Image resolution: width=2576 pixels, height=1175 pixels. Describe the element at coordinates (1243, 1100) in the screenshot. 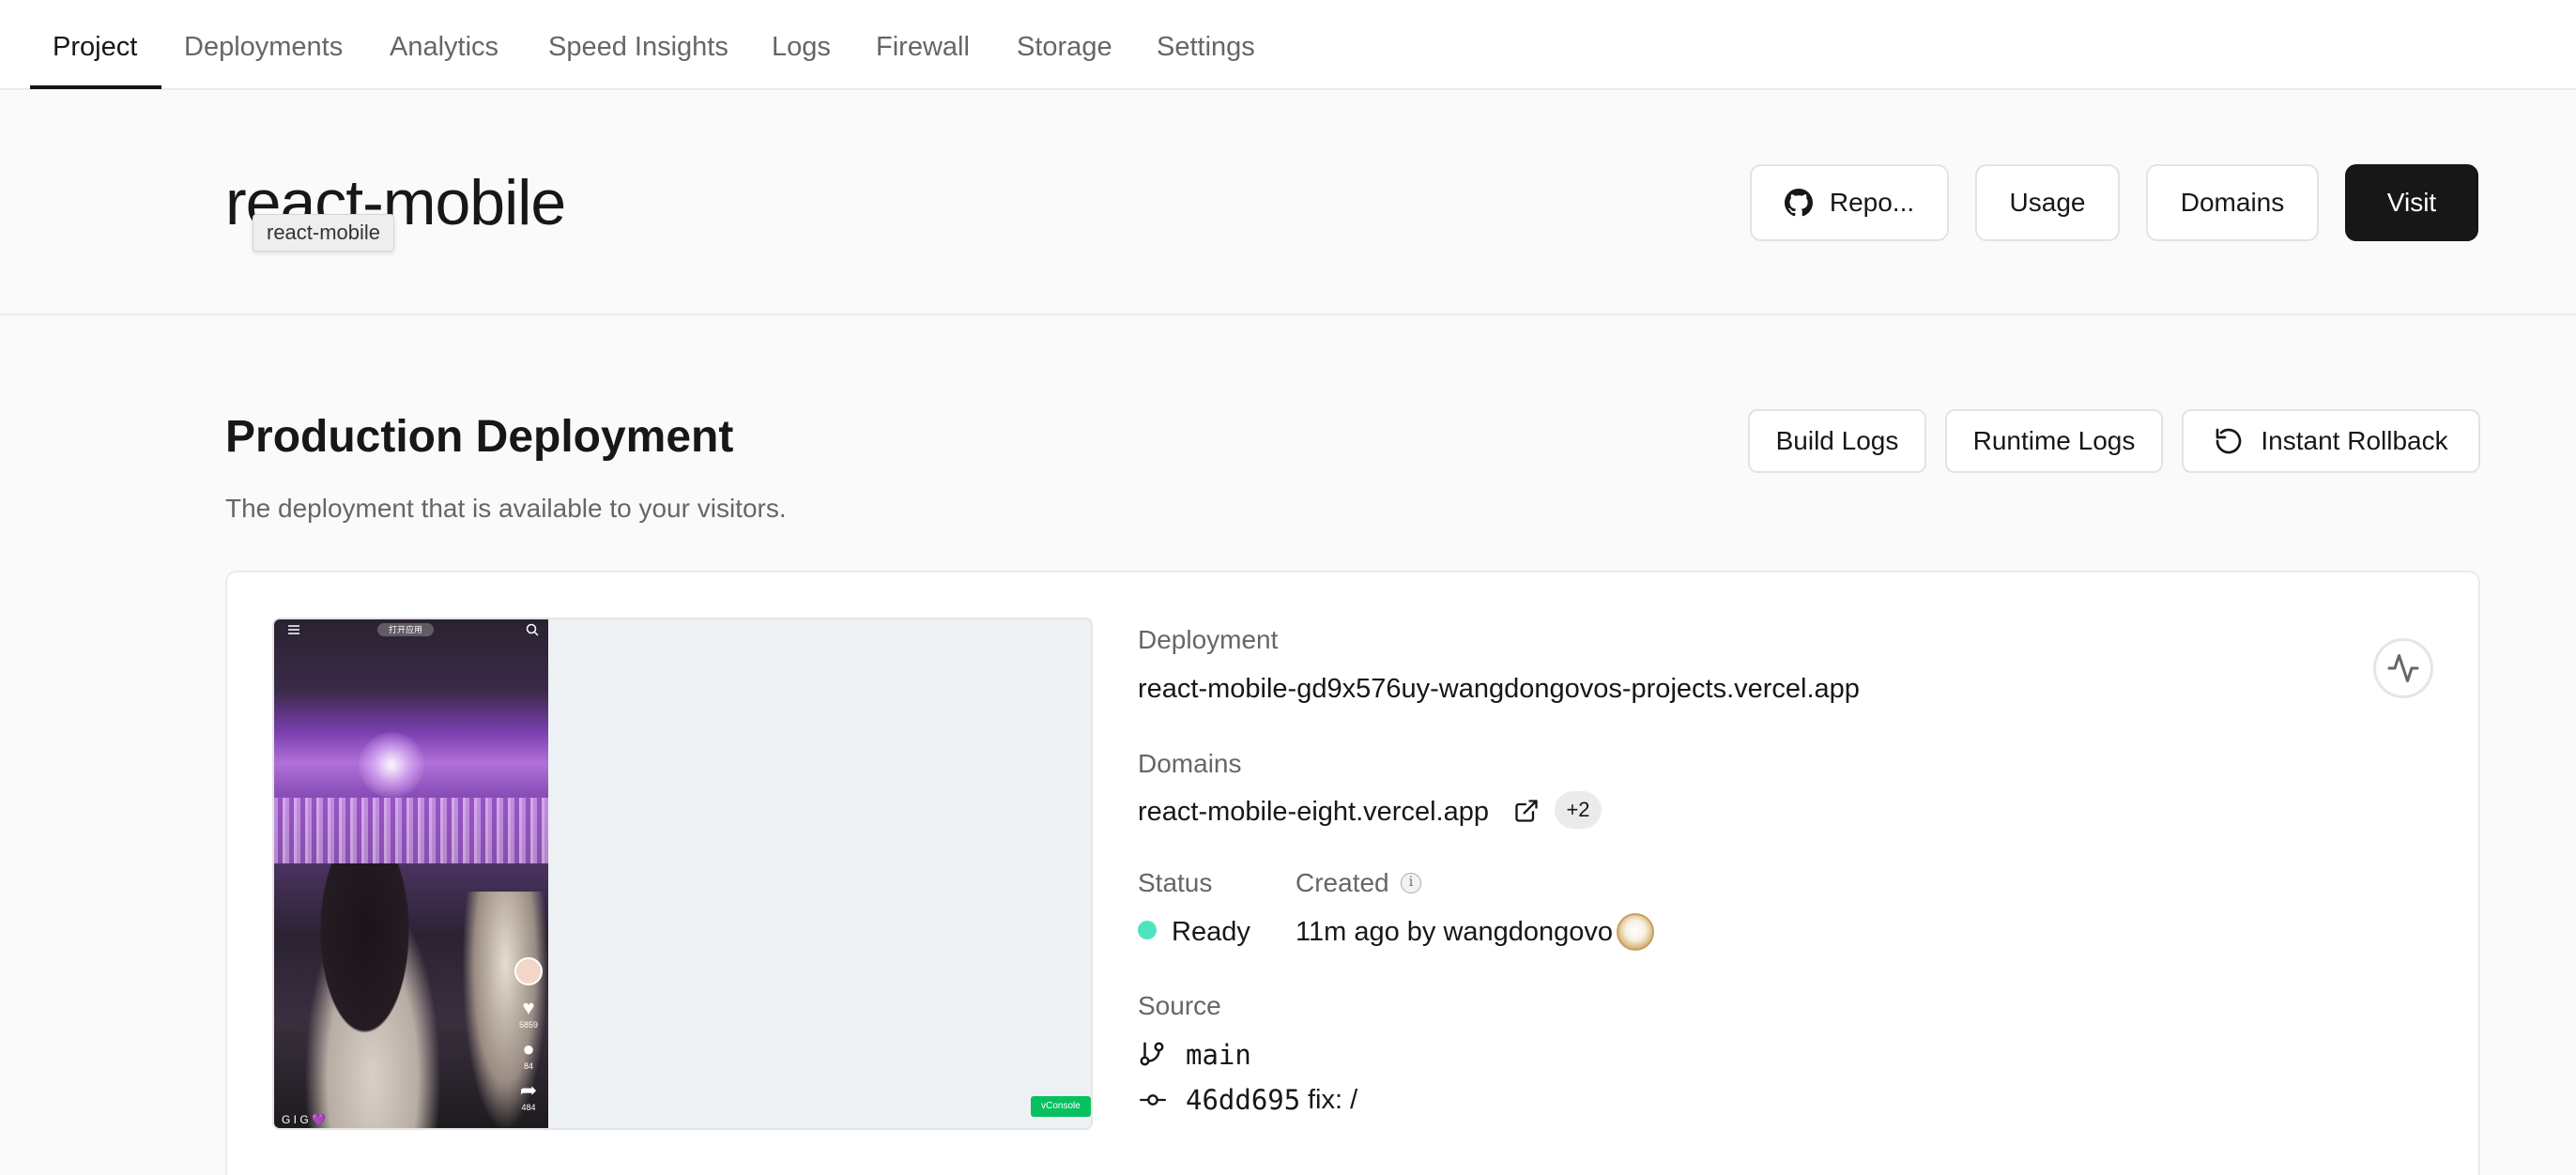

I see `commit-hash: 46dd695` at that location.